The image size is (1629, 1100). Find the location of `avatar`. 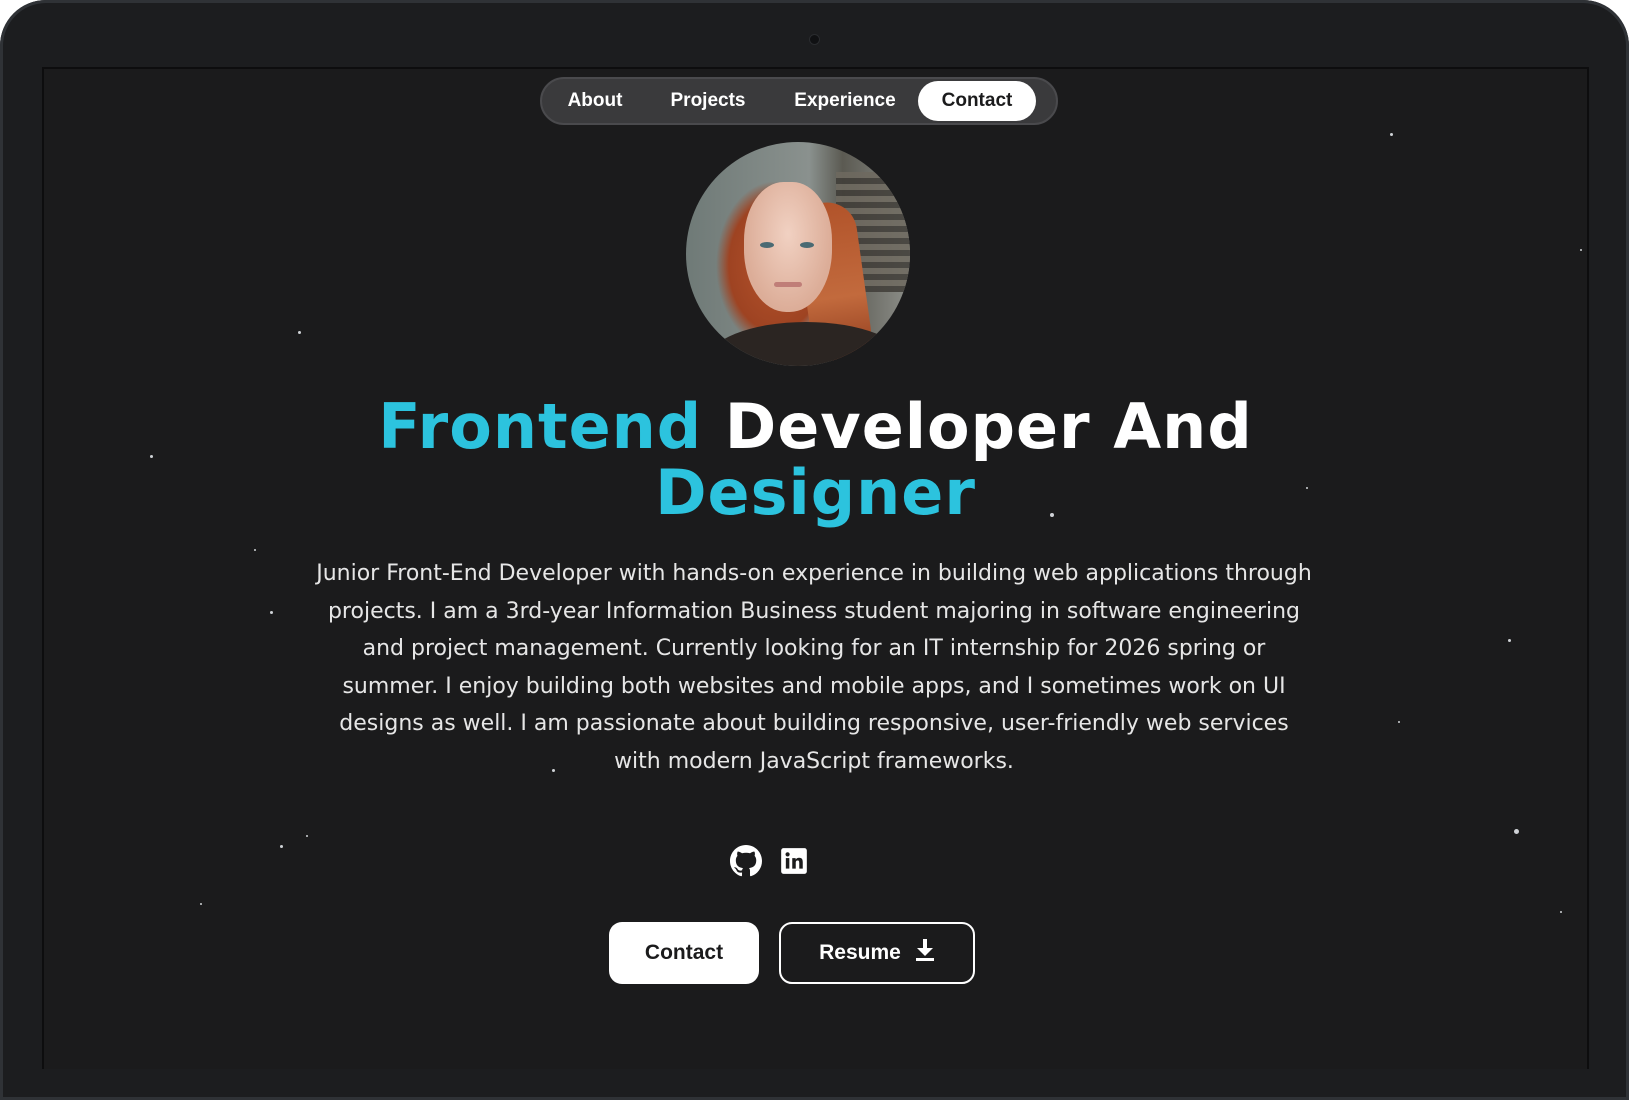

avatar is located at coordinates (798, 254).